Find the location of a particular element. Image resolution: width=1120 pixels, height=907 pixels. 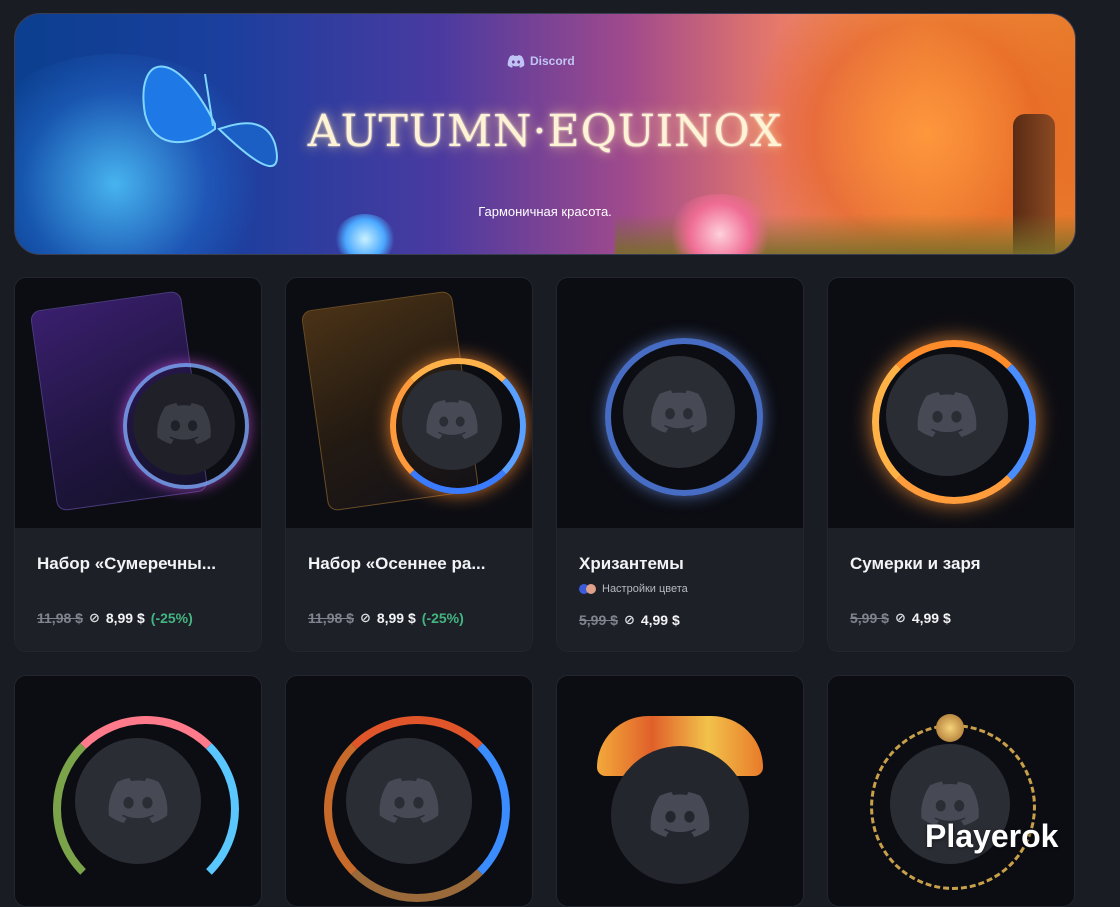

discord-brand: Discord is located at coordinates (541, 61).